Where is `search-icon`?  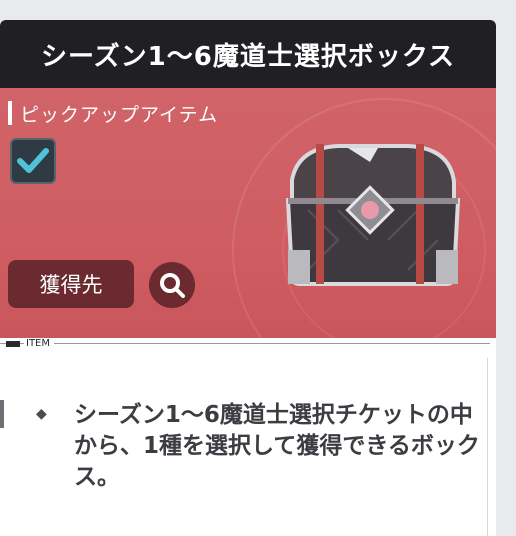
search-icon is located at coordinates (172, 285).